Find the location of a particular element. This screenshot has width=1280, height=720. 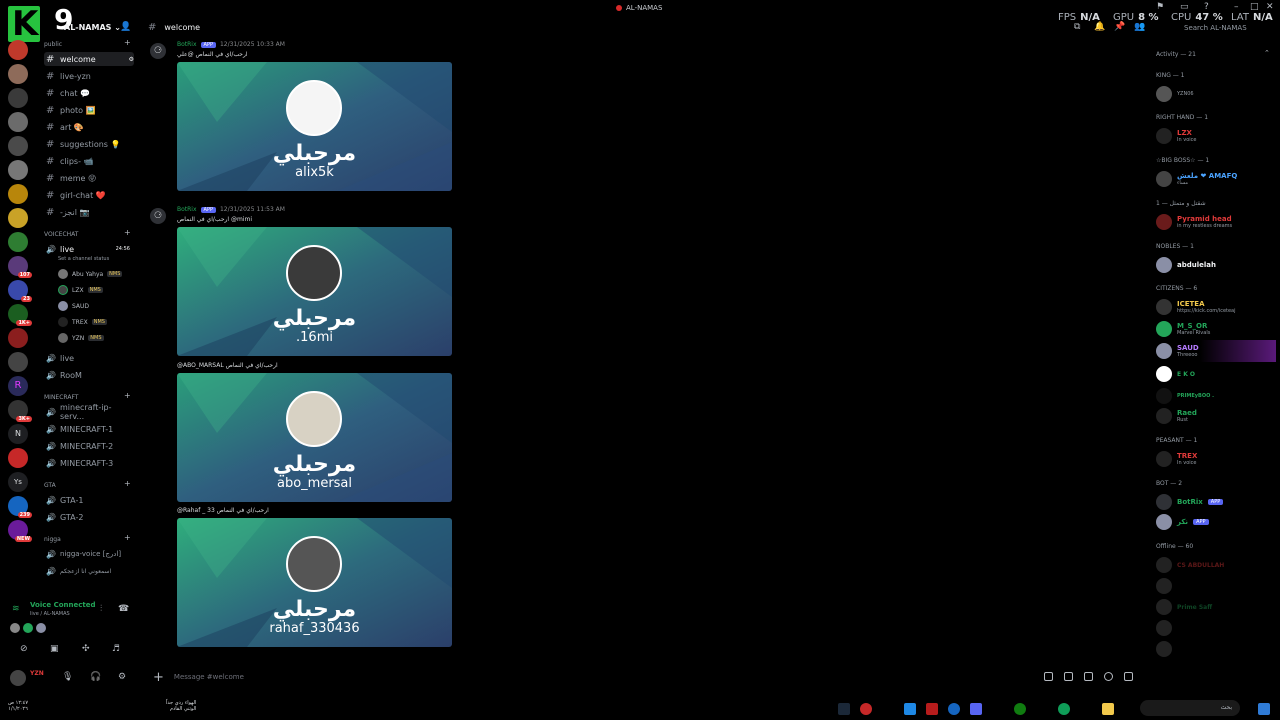

server-icon: 3K+ is located at coordinates (20, 411).